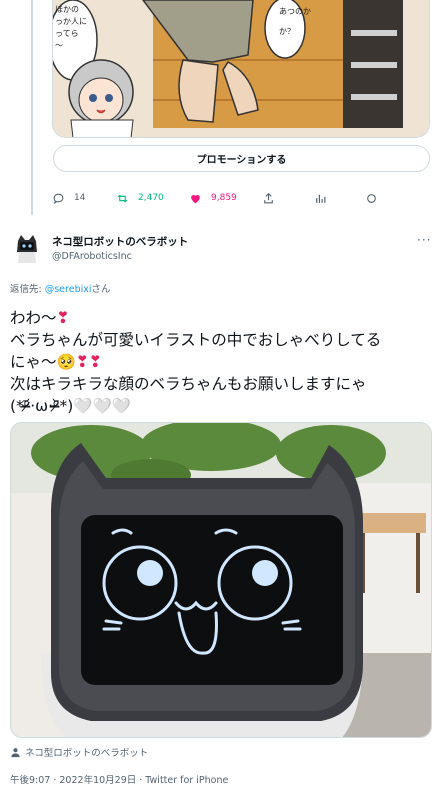 The image size is (441, 793). What do you see at coordinates (196, 340) in the screenshot?
I see `tweet-line-text: ベラちゃんが可愛いイラストの中でおしゃべりしてる` at bounding box center [196, 340].